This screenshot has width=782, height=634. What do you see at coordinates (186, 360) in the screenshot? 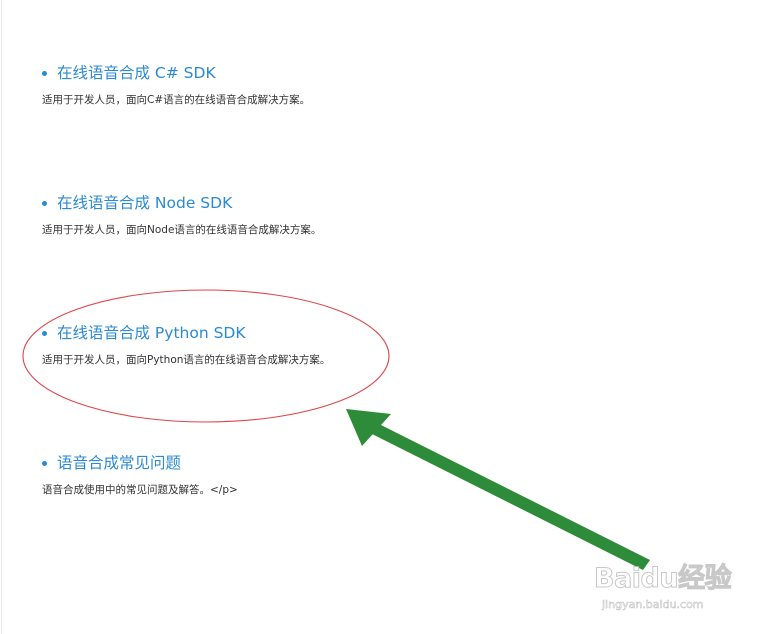
I see `python-sdk-description: 适用于开发人员，面向Python语言的在线语音合成解决方案。` at bounding box center [186, 360].